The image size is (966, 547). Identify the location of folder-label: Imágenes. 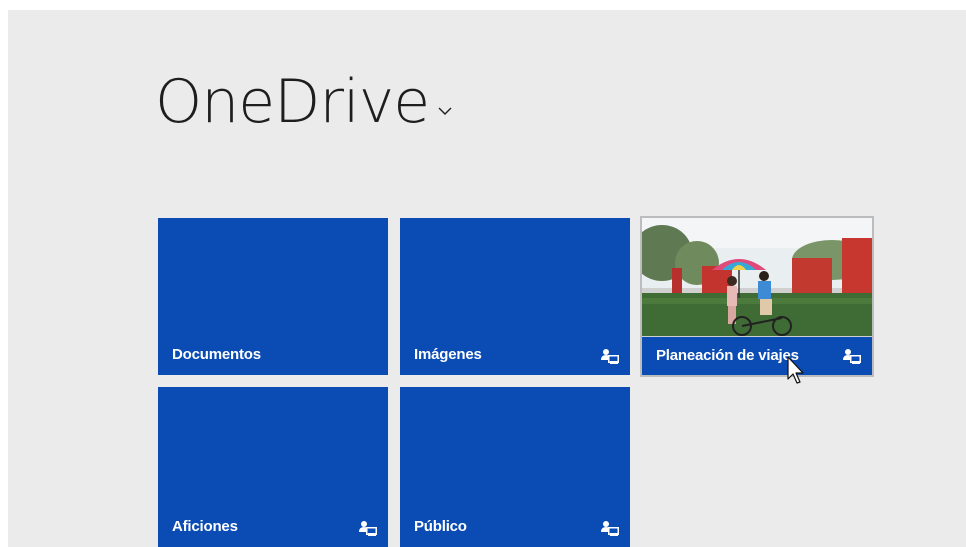
(448, 354).